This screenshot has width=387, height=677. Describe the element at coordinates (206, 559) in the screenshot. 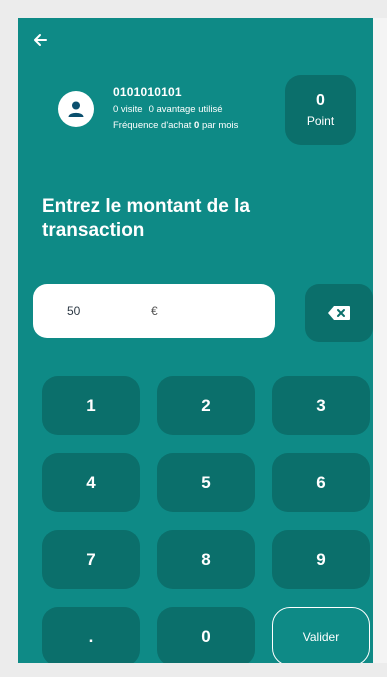

I see `key-8: 8` at that location.